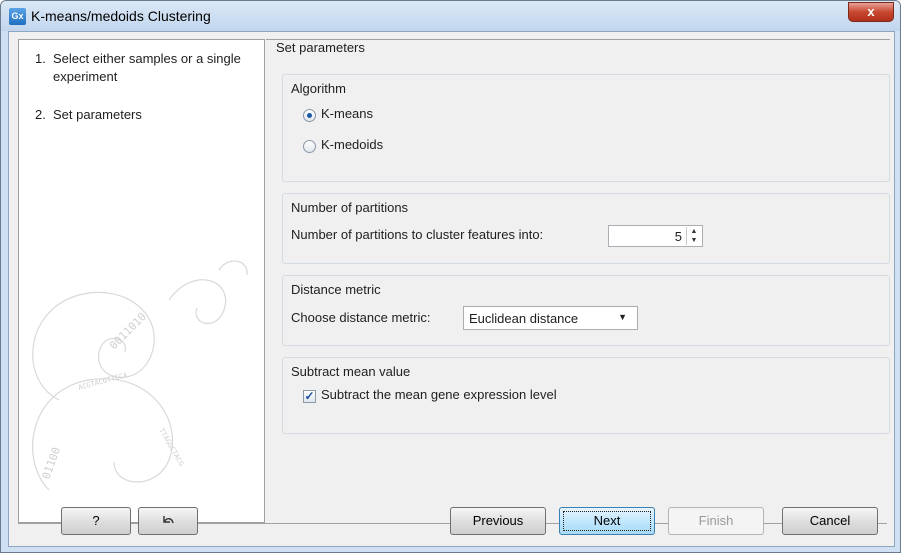 Image resolution: width=901 pixels, height=553 pixels. Describe the element at coordinates (128, 331) in the screenshot. I see `svg-text: 0011010` at that location.